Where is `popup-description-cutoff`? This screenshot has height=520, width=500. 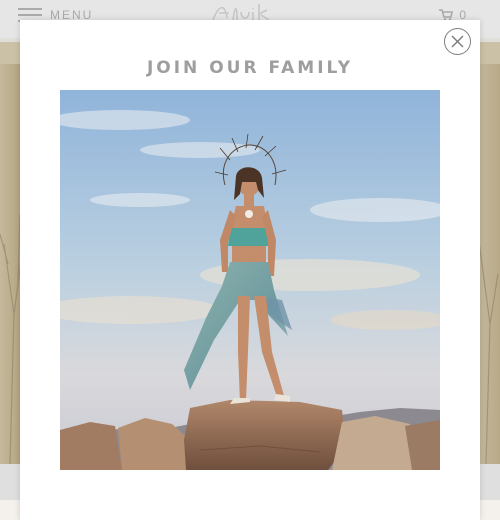 popup-description-cutoff is located at coordinates (248, 498).